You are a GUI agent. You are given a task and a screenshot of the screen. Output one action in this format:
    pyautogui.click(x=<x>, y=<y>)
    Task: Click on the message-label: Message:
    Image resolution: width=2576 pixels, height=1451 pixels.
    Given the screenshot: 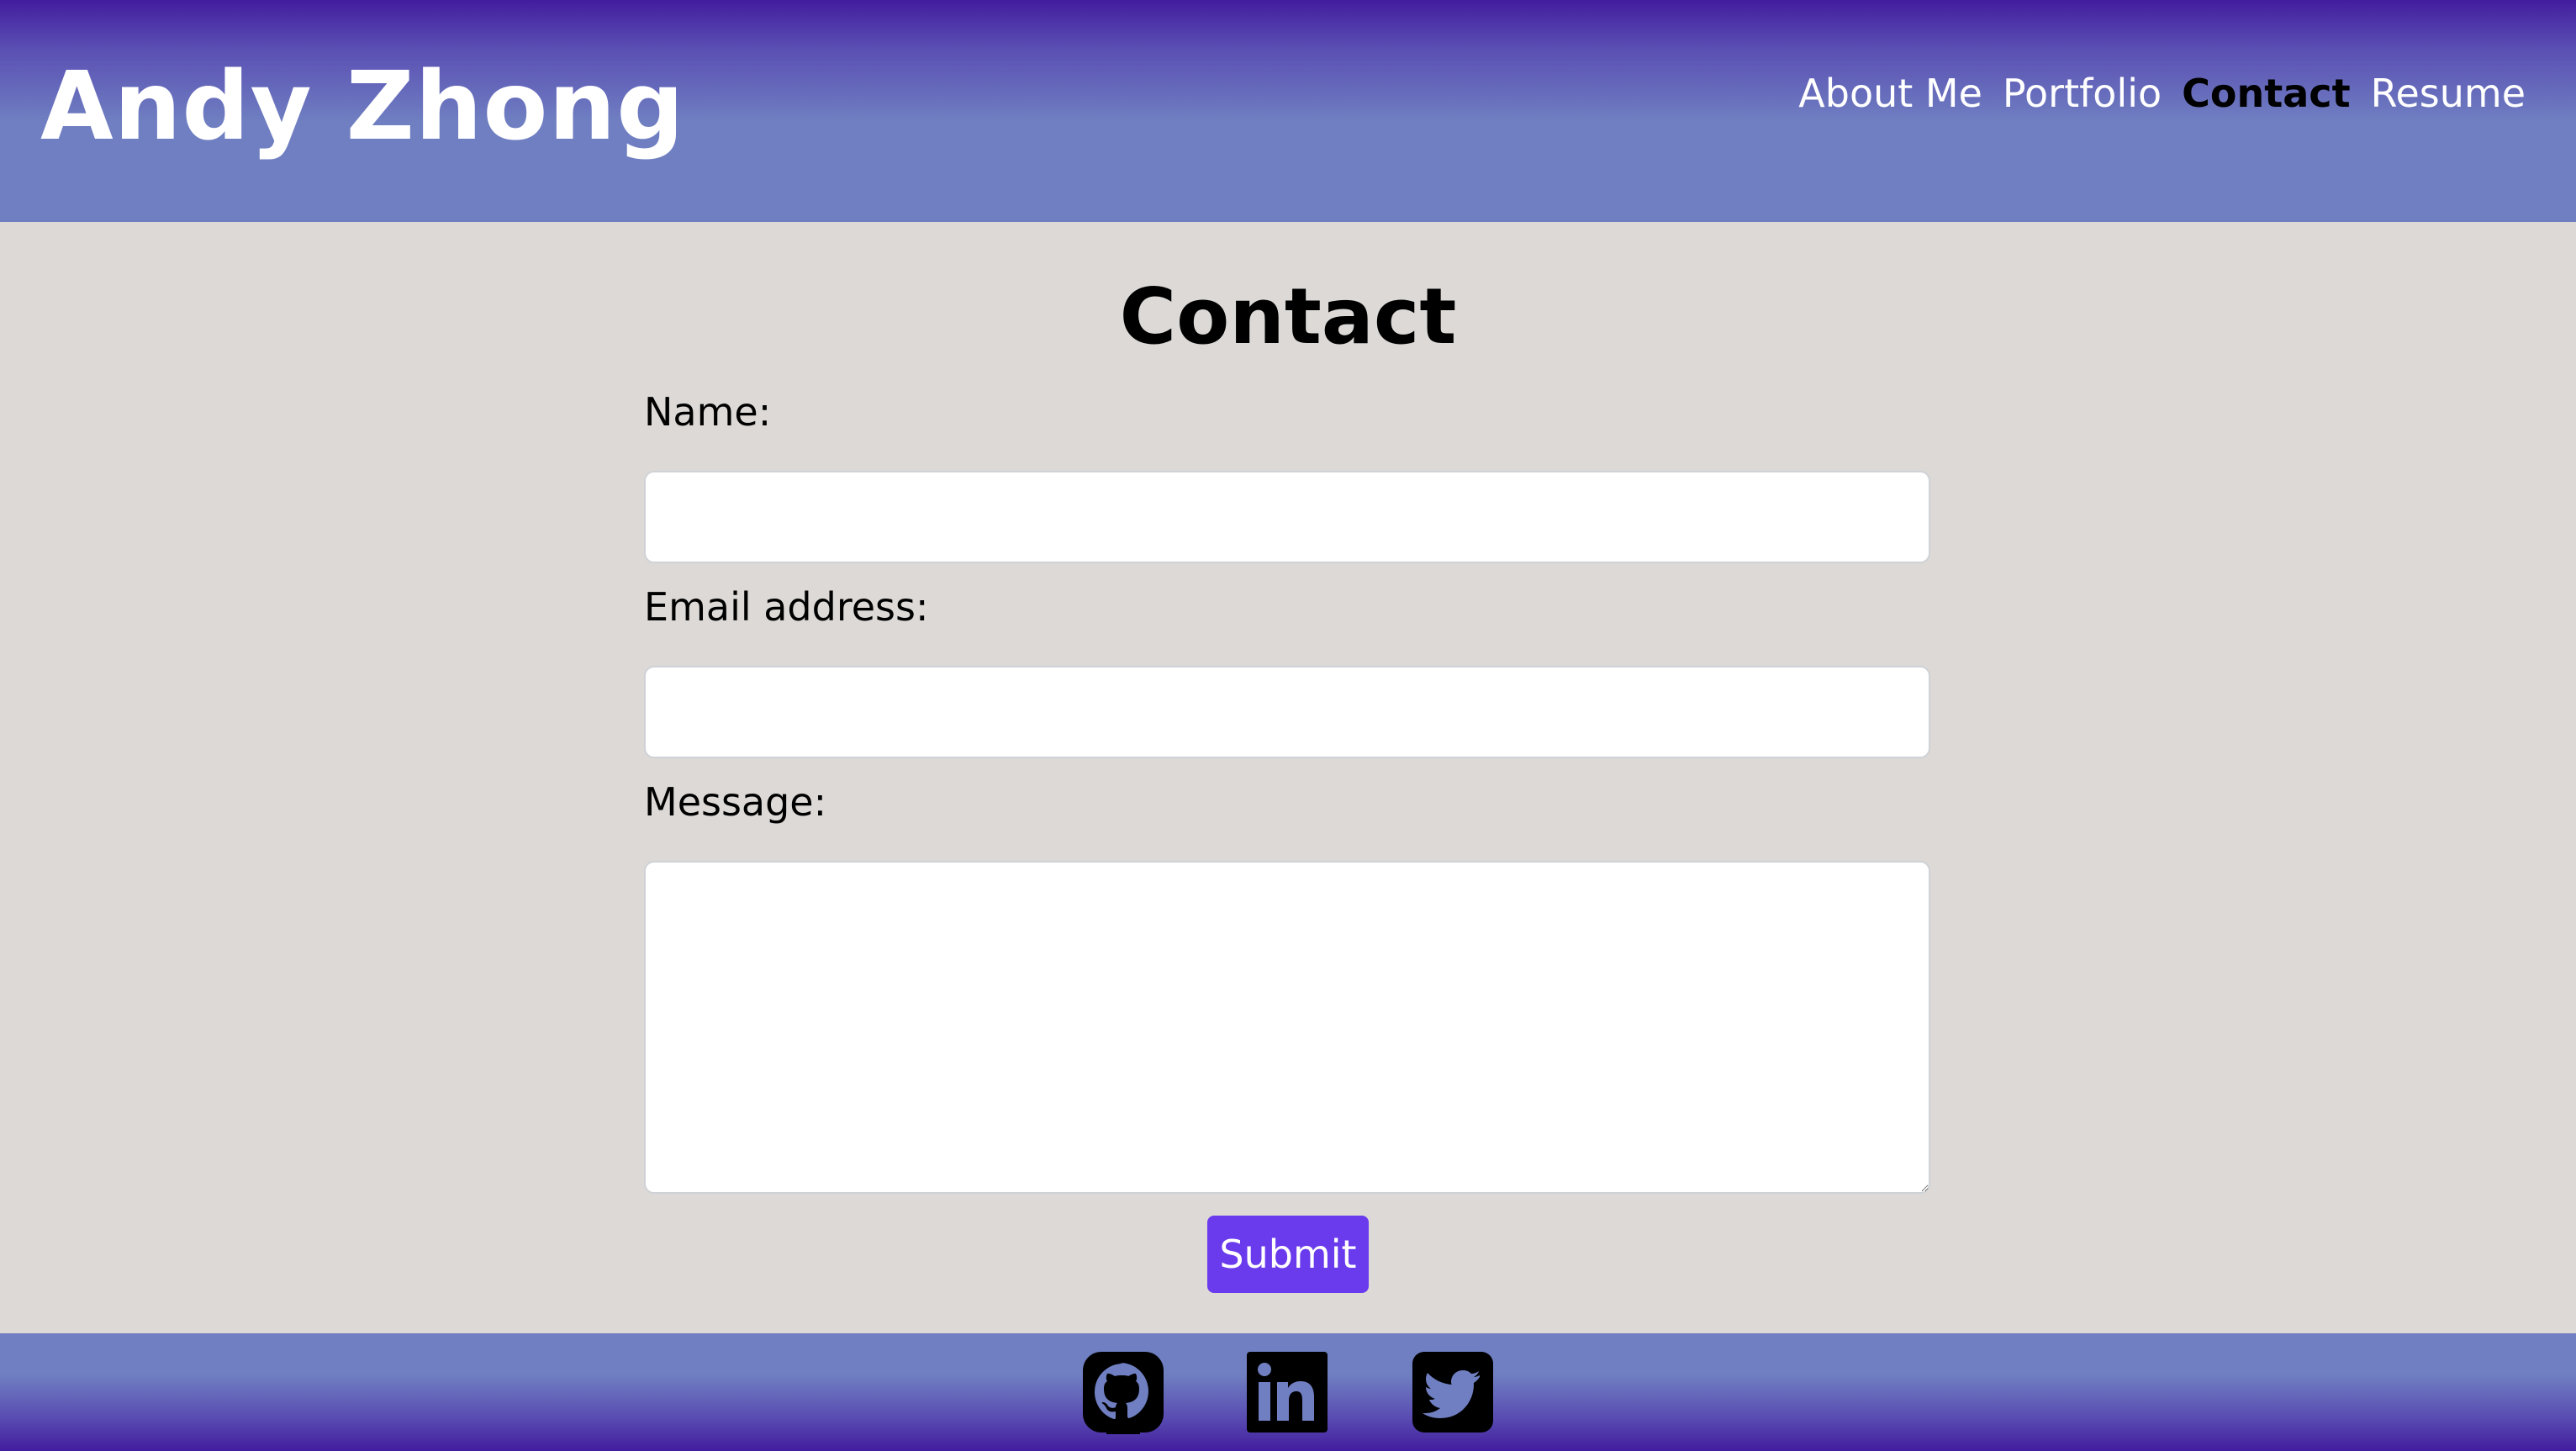 What is the action you would take?
    pyautogui.click(x=735, y=802)
    